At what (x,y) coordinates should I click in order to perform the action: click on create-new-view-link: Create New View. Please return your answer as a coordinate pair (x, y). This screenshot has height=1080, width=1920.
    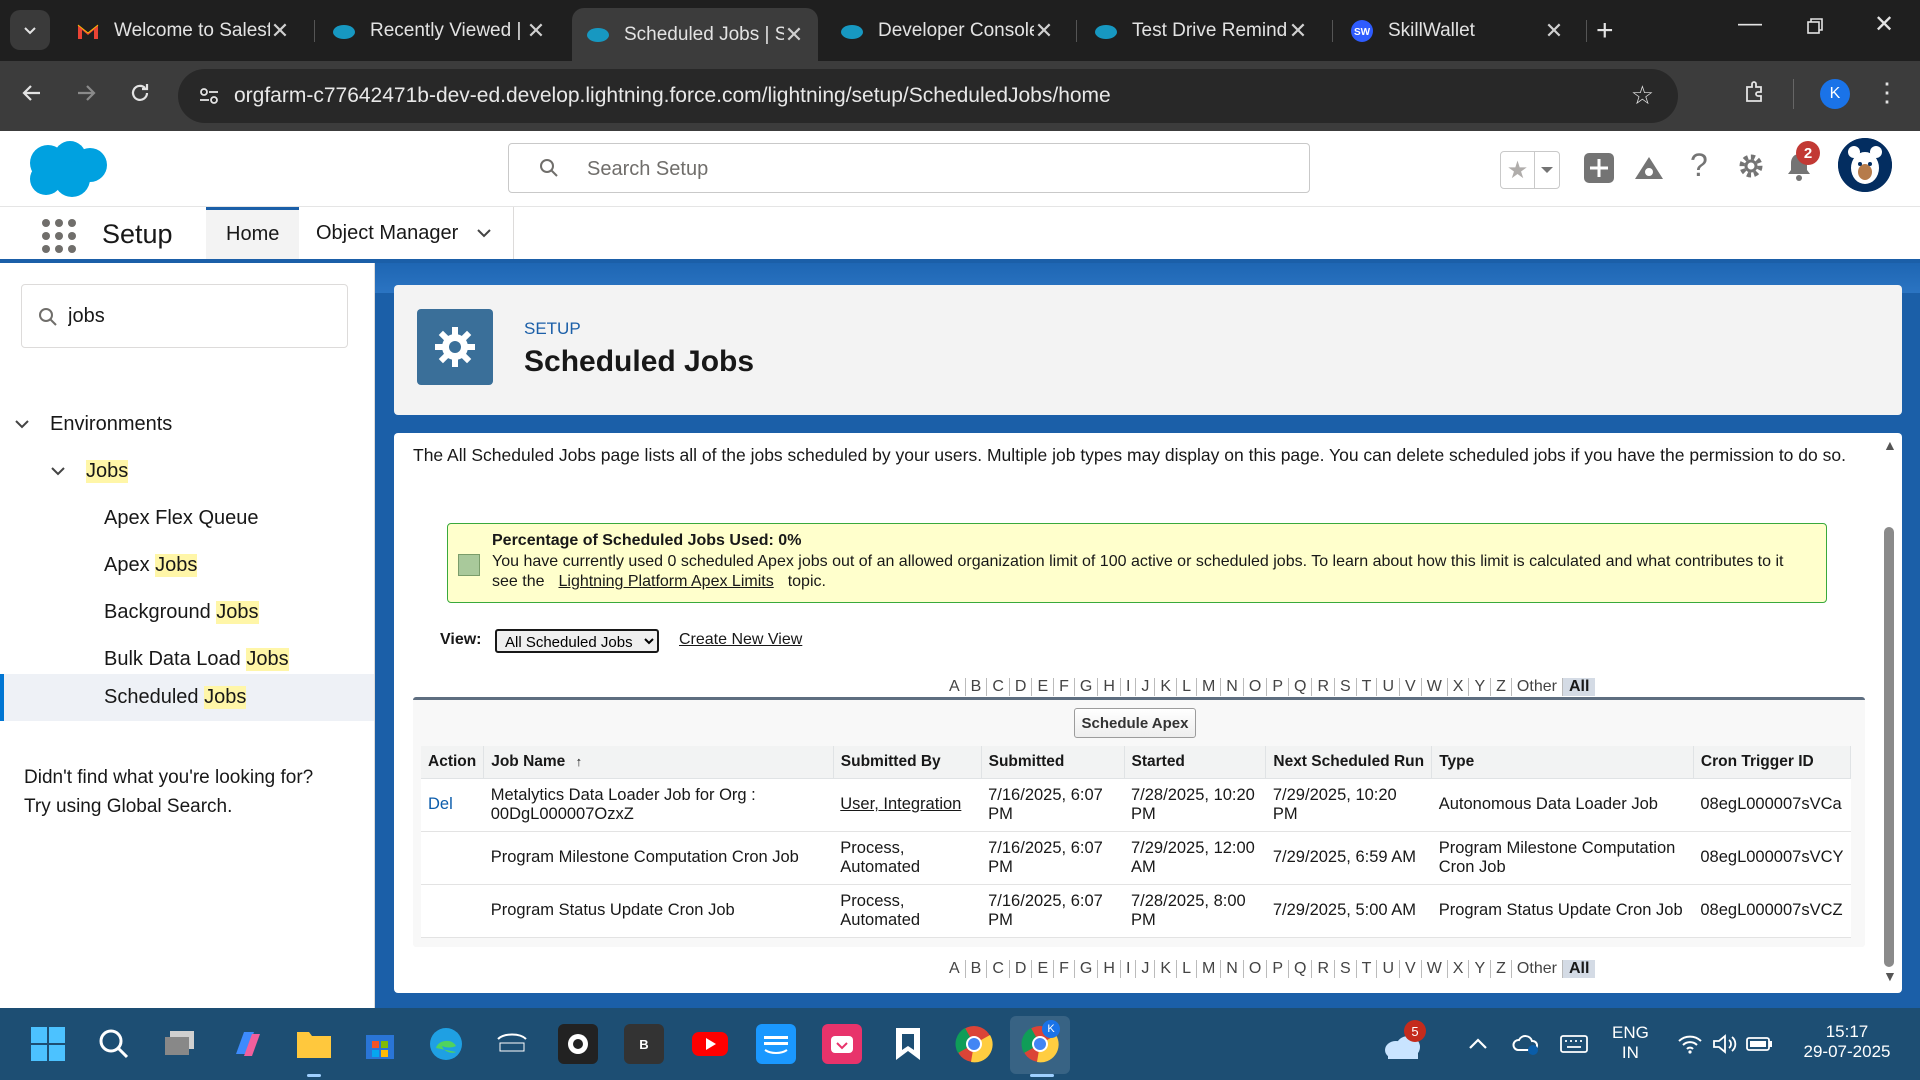
    Looking at the image, I should click on (740, 640).